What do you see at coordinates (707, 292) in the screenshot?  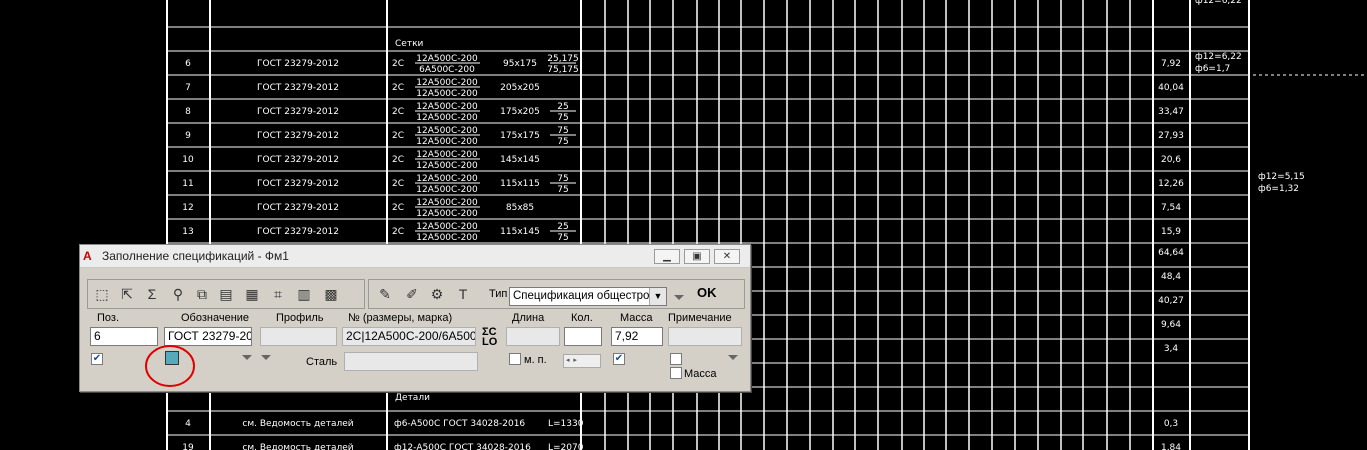 I see `ok-button: OK` at bounding box center [707, 292].